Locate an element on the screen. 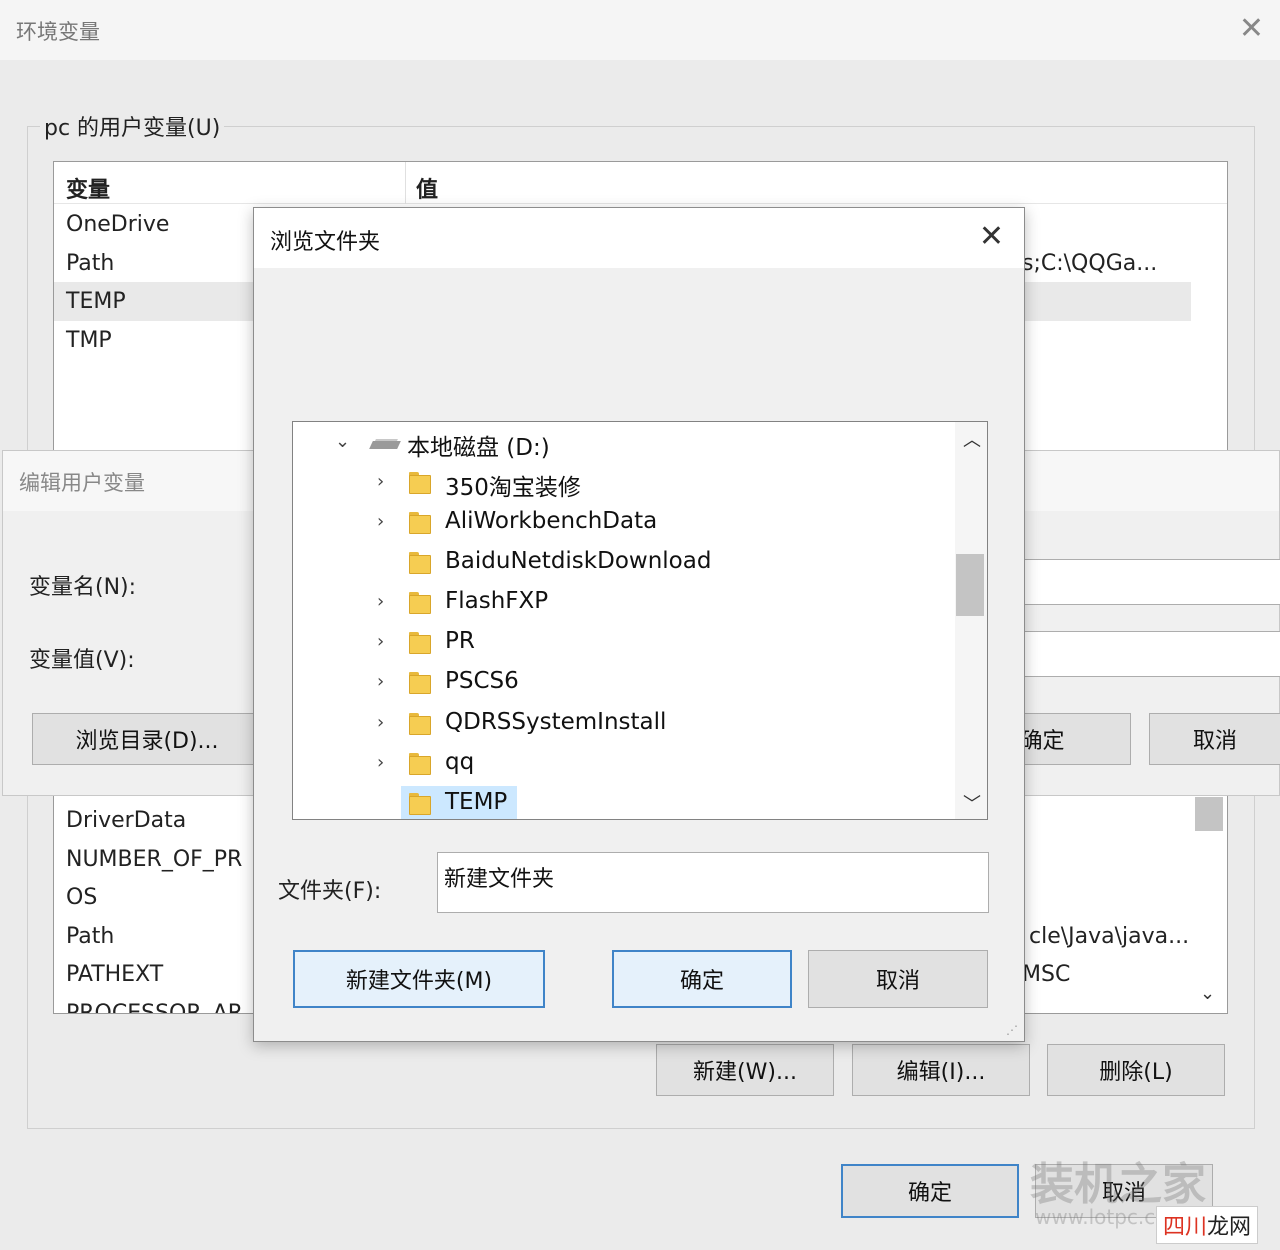 Image resolution: width=1280 pixels, height=1250 pixels. tree-item: › qq is located at coordinates (624, 764).